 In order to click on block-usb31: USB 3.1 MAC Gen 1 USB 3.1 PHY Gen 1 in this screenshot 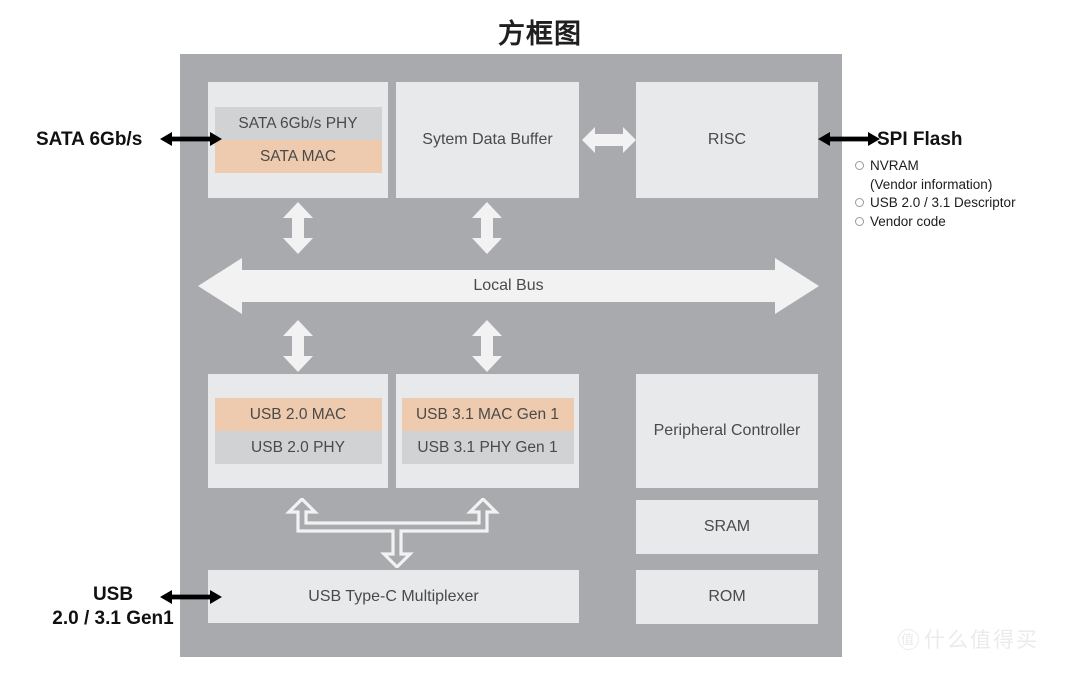, I will do `click(487, 431)`.